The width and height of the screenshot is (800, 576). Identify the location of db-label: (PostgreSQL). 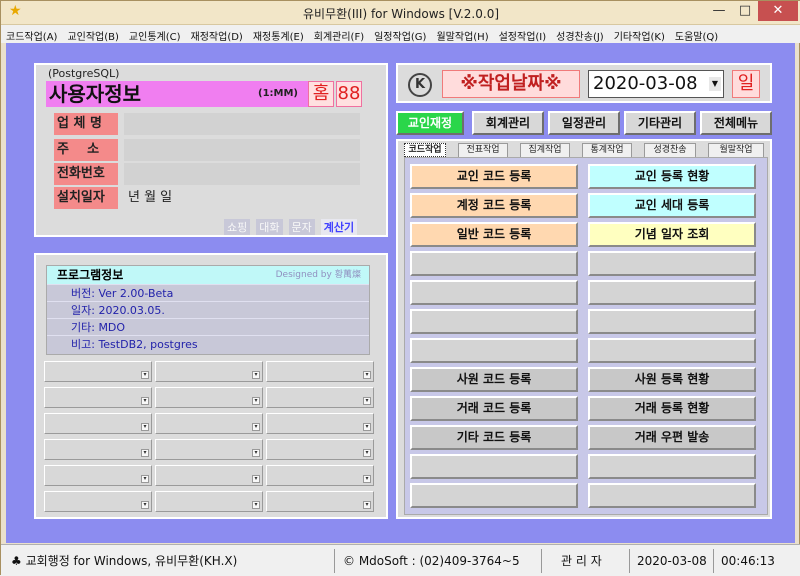
(84, 73).